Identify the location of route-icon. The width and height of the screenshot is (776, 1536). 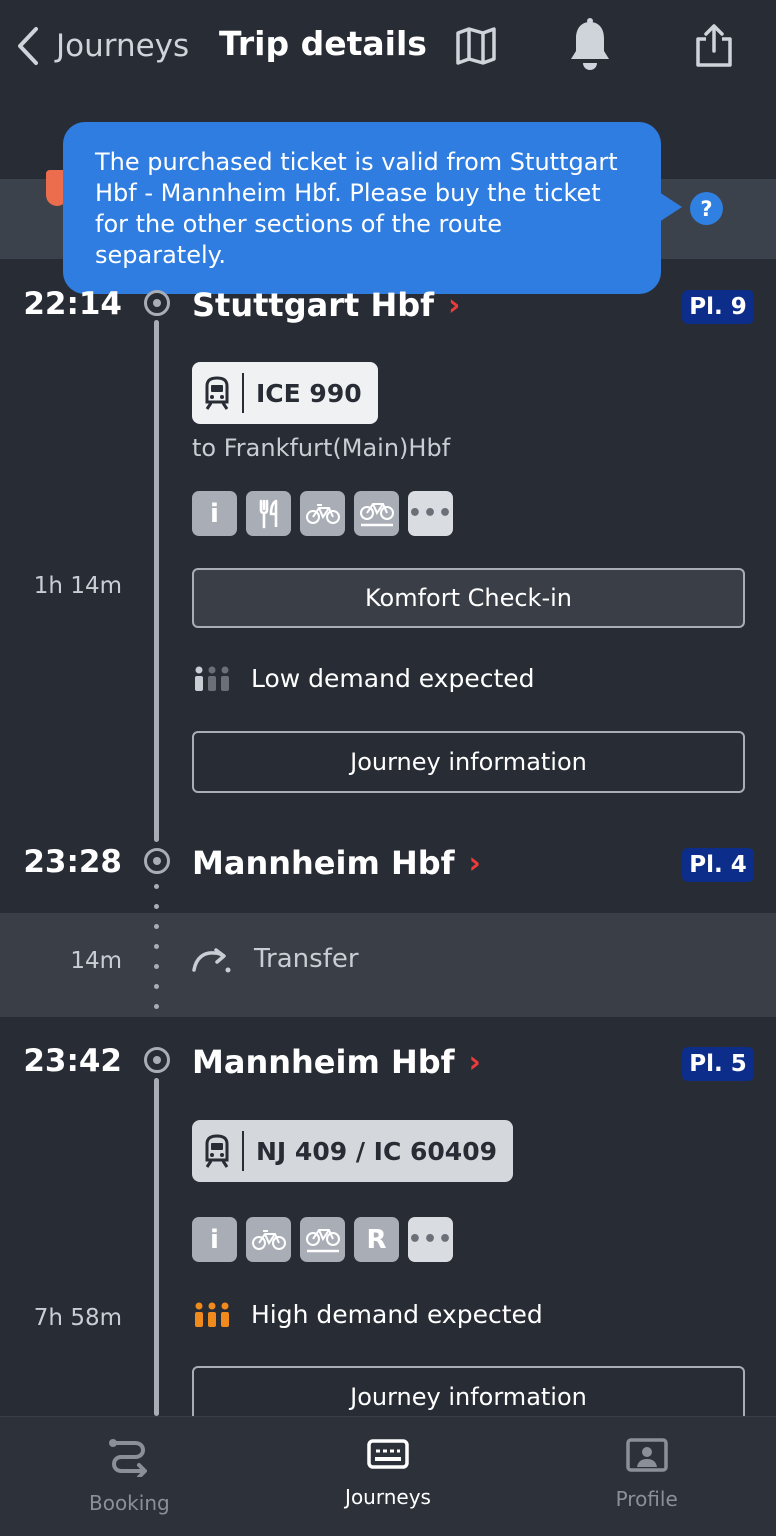
(128, 1458).